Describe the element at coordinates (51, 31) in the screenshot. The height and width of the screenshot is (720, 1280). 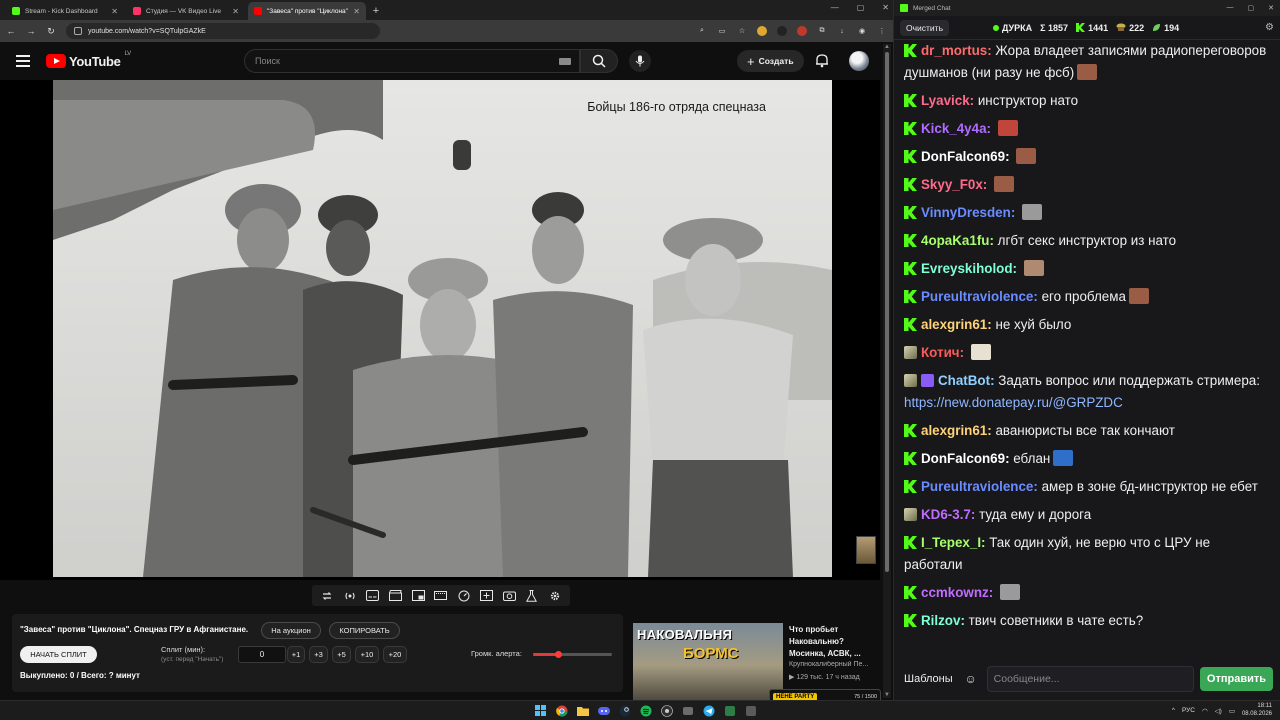
I see `reload-icon: ↻` at that location.